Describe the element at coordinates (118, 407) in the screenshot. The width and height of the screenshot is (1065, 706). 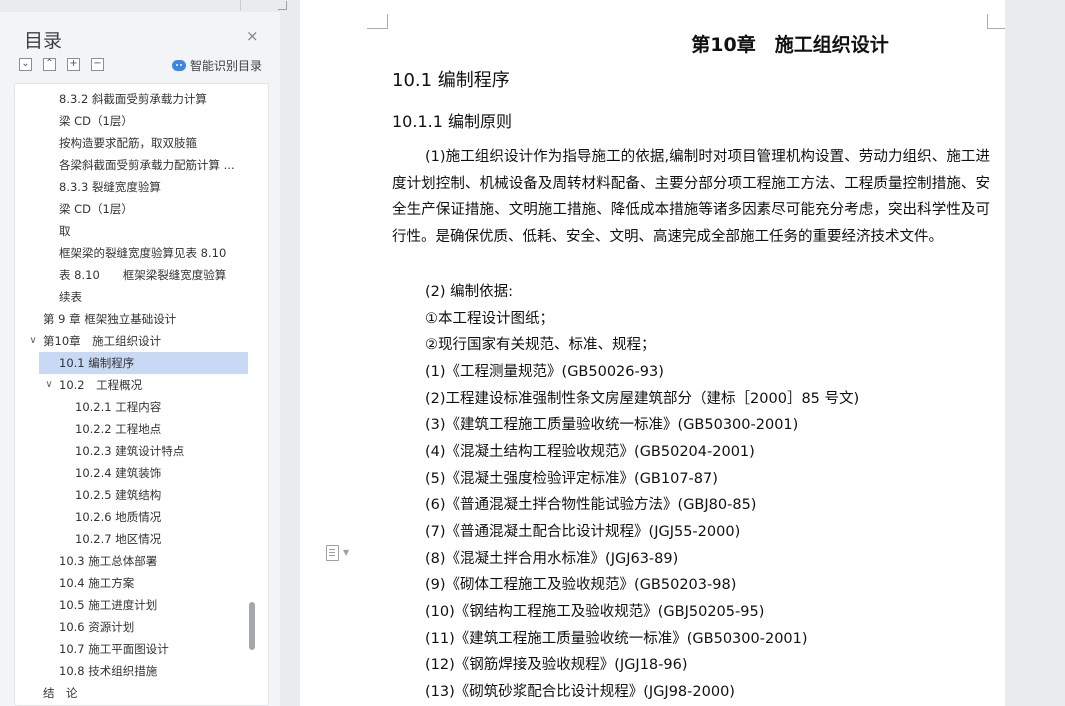
I see `toc-item: 10.2.1 工程内容` at that location.